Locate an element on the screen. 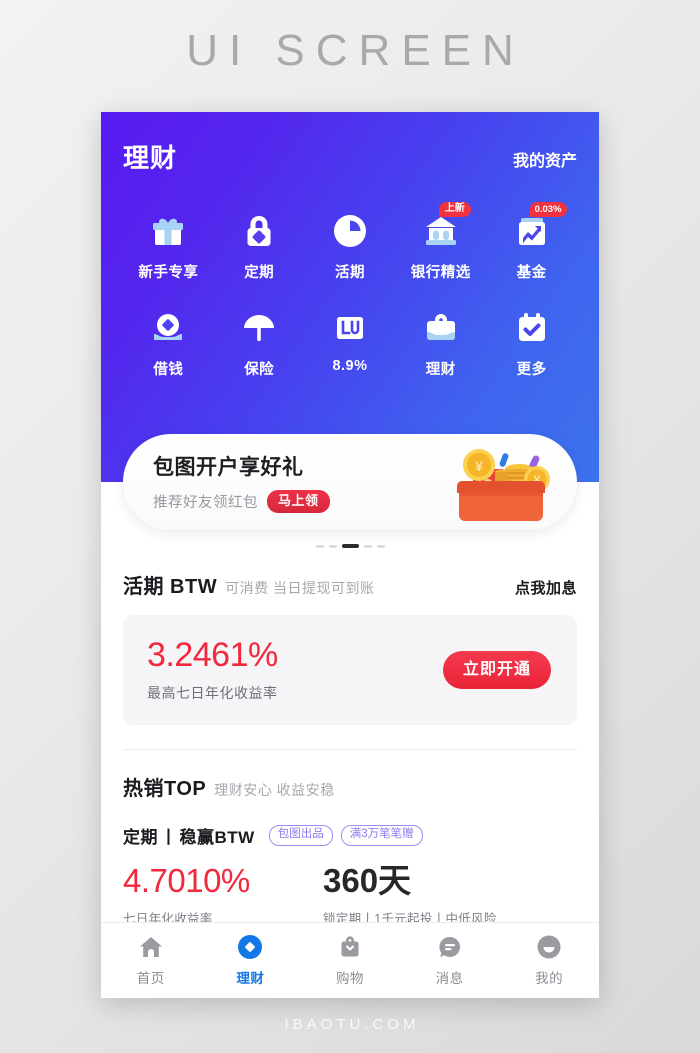 The image size is (700, 1053). section-divider is located at coordinates (350, 749).